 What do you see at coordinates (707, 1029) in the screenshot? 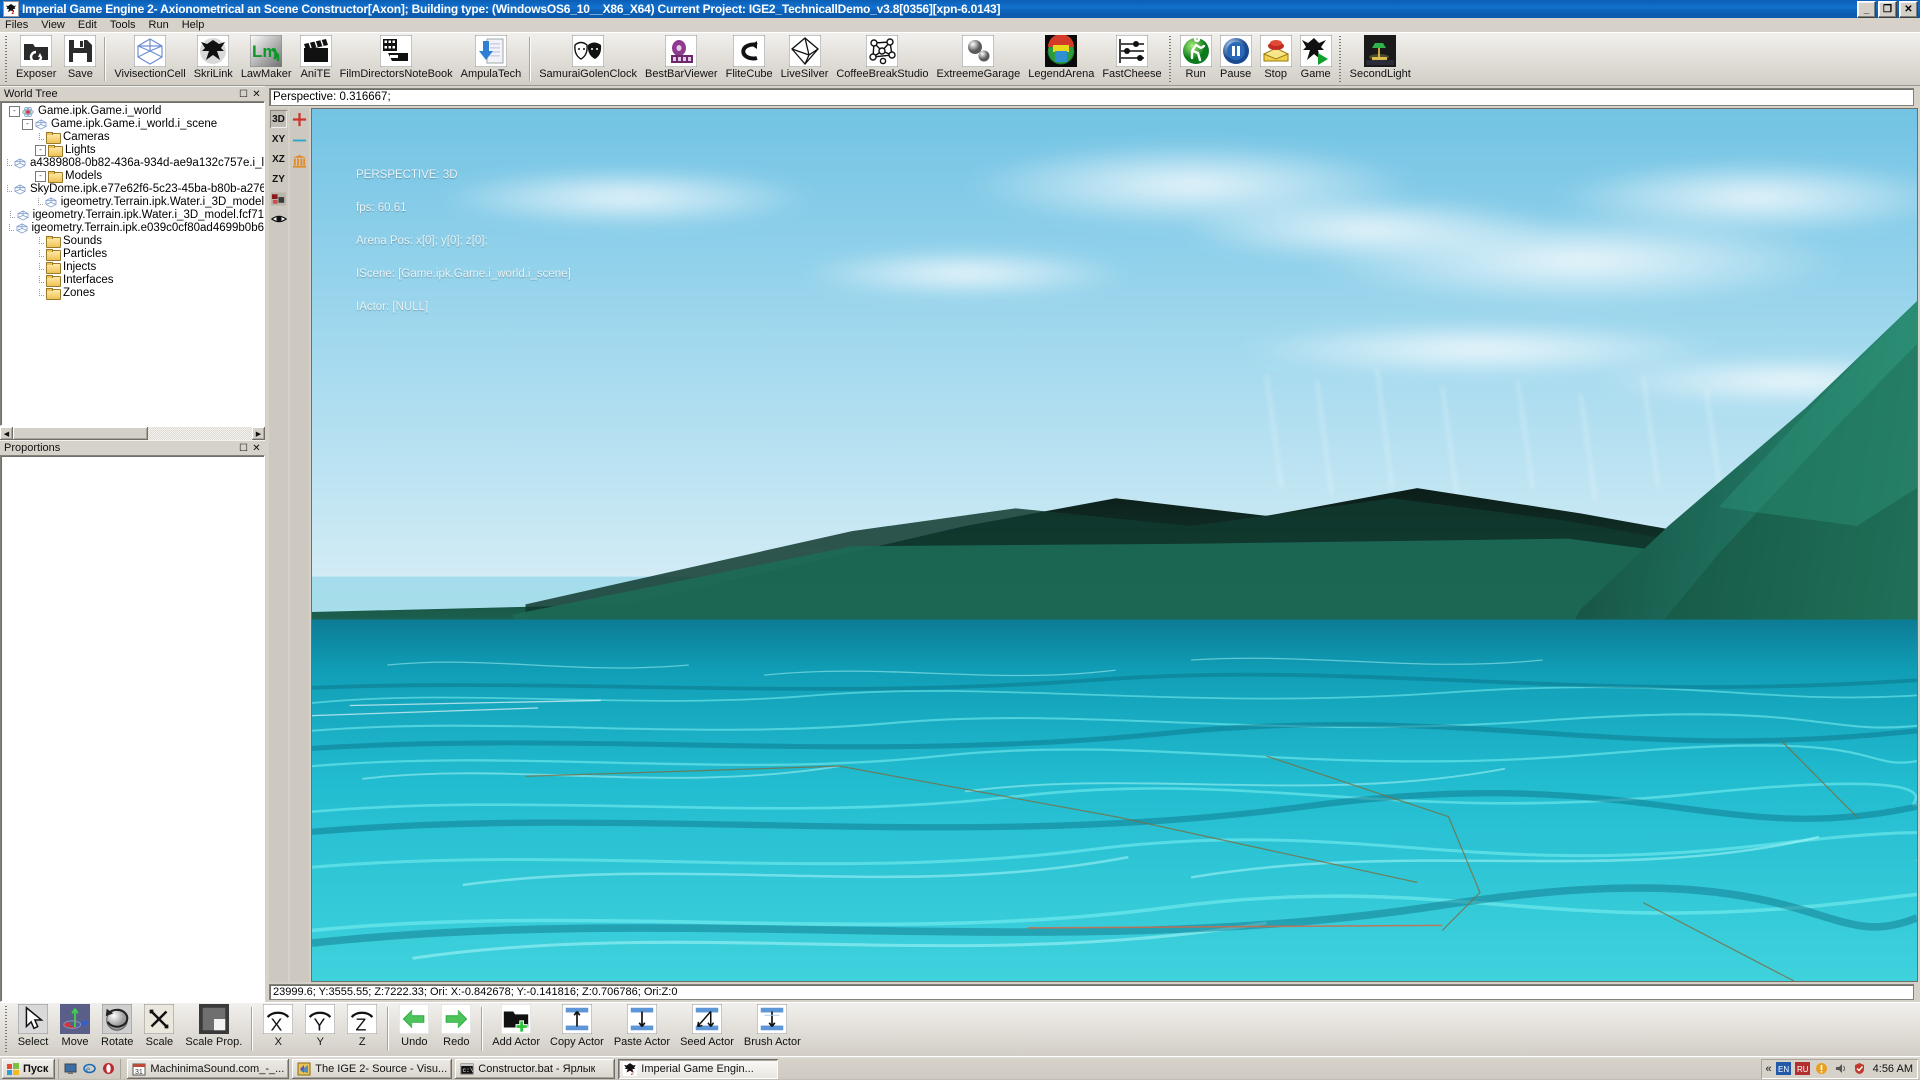
I see `transform-button-seed-actor: Seed Actor` at bounding box center [707, 1029].